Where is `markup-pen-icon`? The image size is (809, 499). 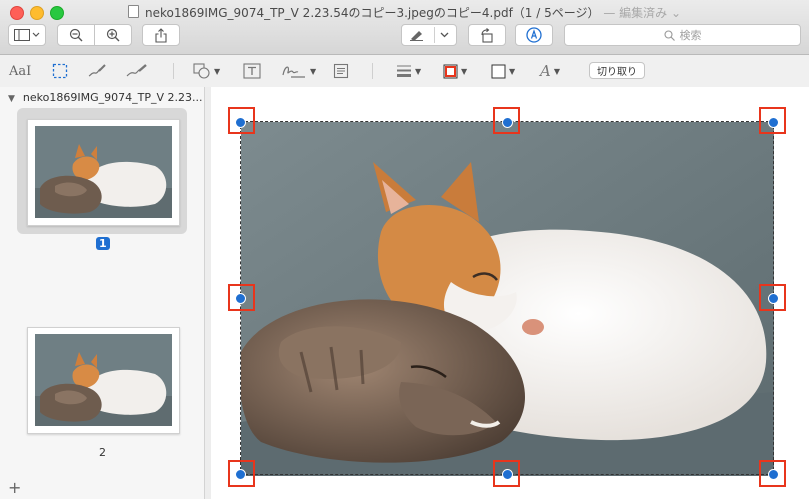
markup-pen-icon is located at coordinates (534, 35).